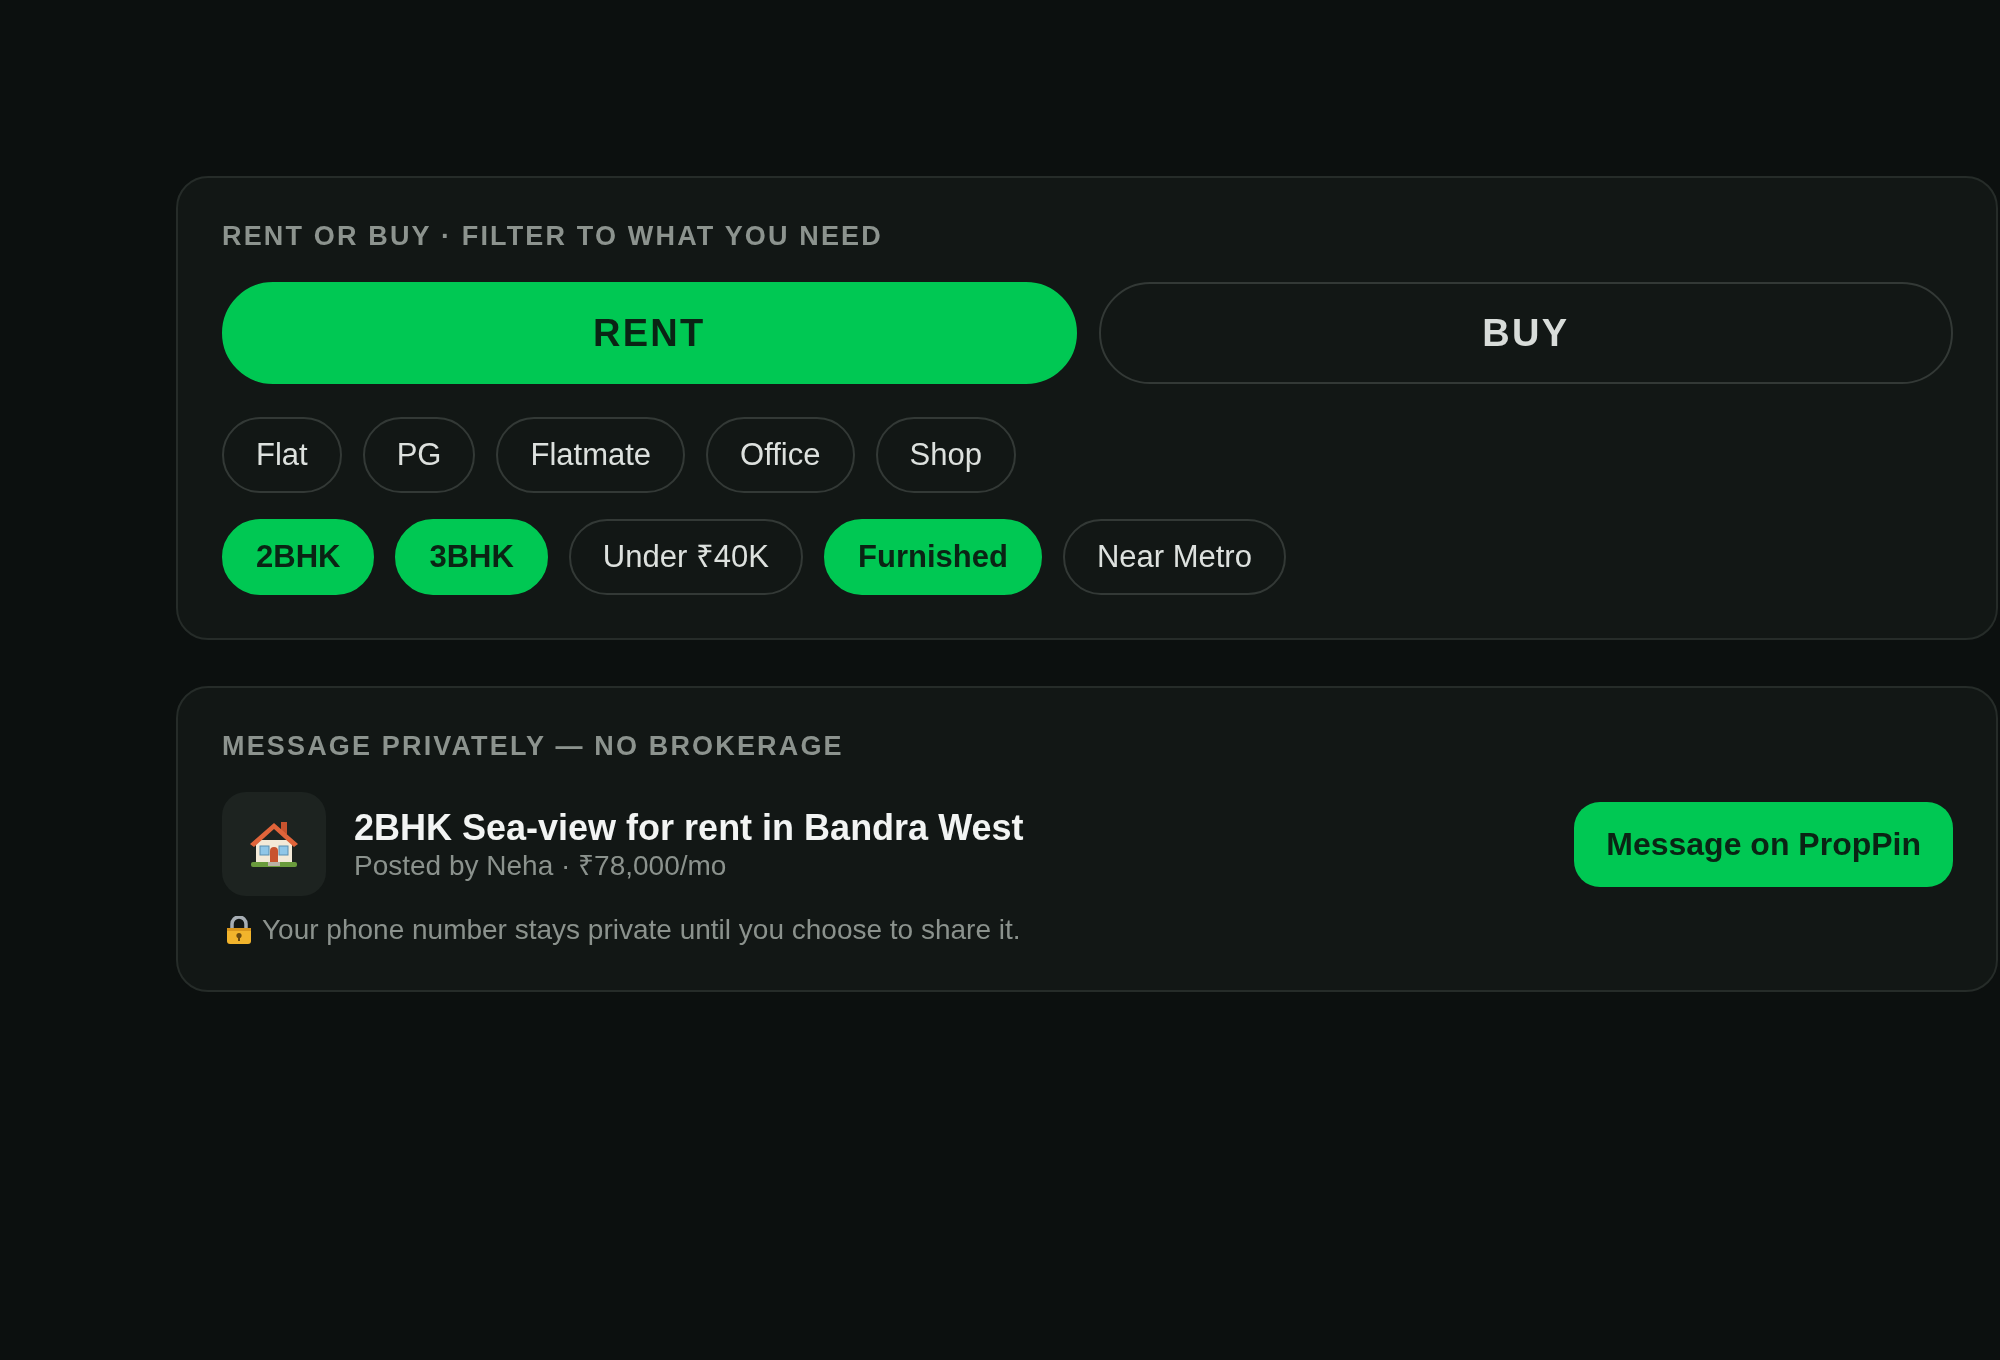  What do you see at coordinates (541, 865) in the screenshot?
I see `listing-subtitle: Posted by Neha · ₹78,000/mo` at bounding box center [541, 865].